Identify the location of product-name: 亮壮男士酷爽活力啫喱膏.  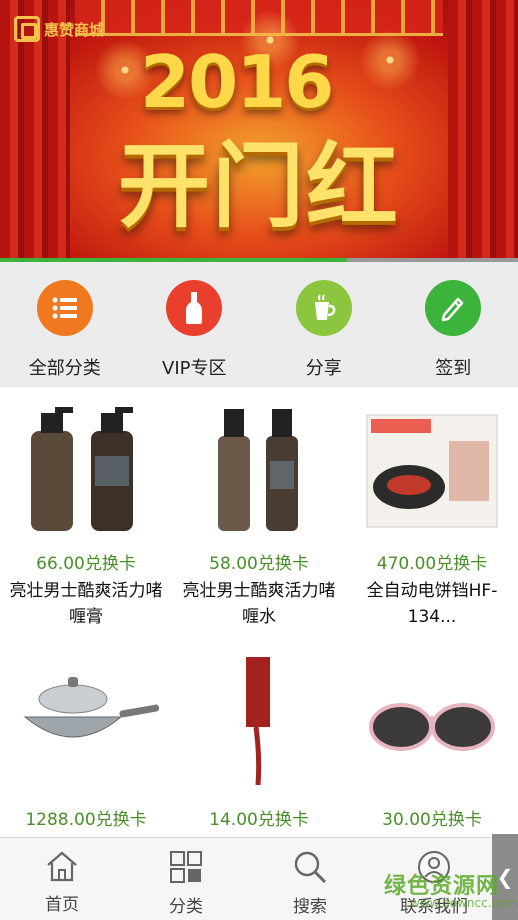
(86, 604).